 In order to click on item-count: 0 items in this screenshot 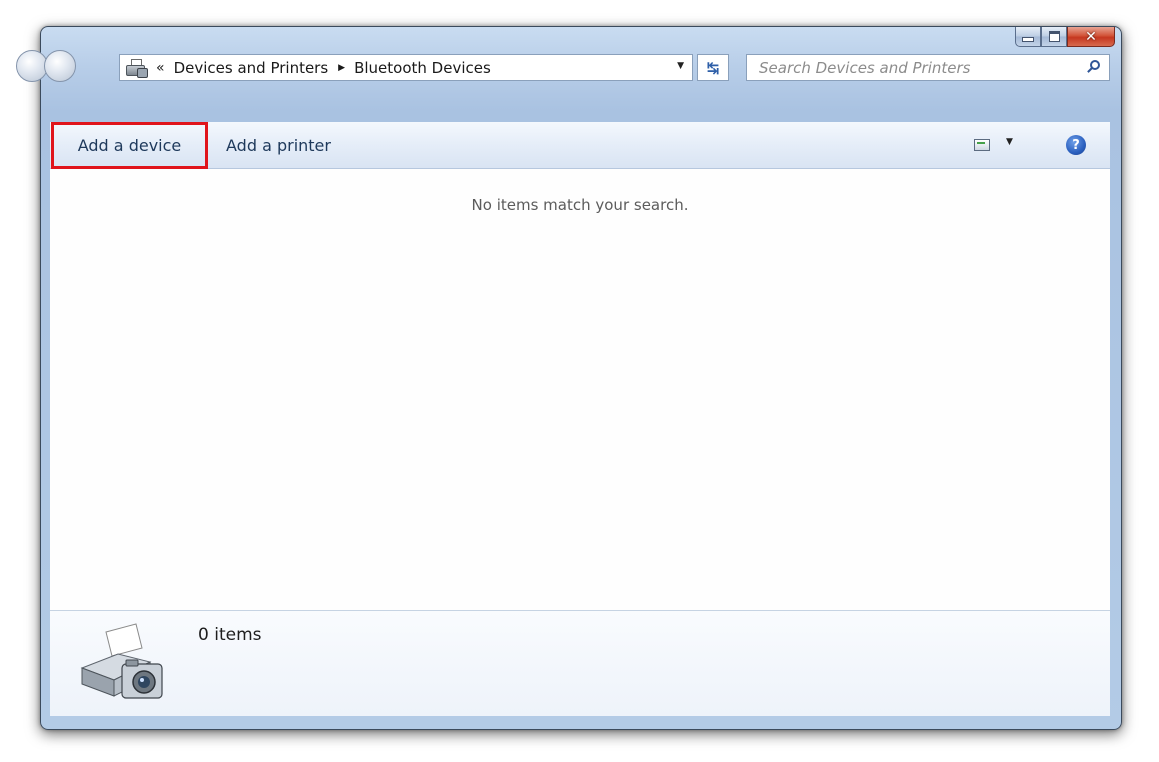, I will do `click(230, 635)`.